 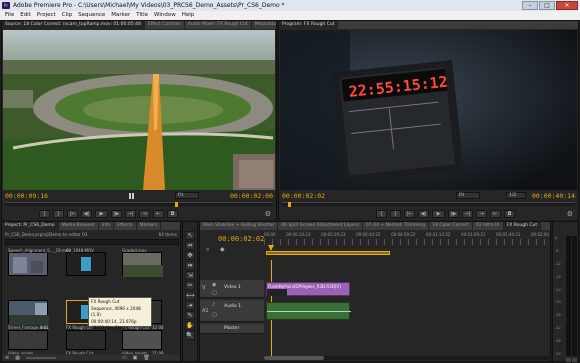 What do you see at coordinates (547, 5) in the screenshot?
I see `maximize-button: □` at bounding box center [547, 5].